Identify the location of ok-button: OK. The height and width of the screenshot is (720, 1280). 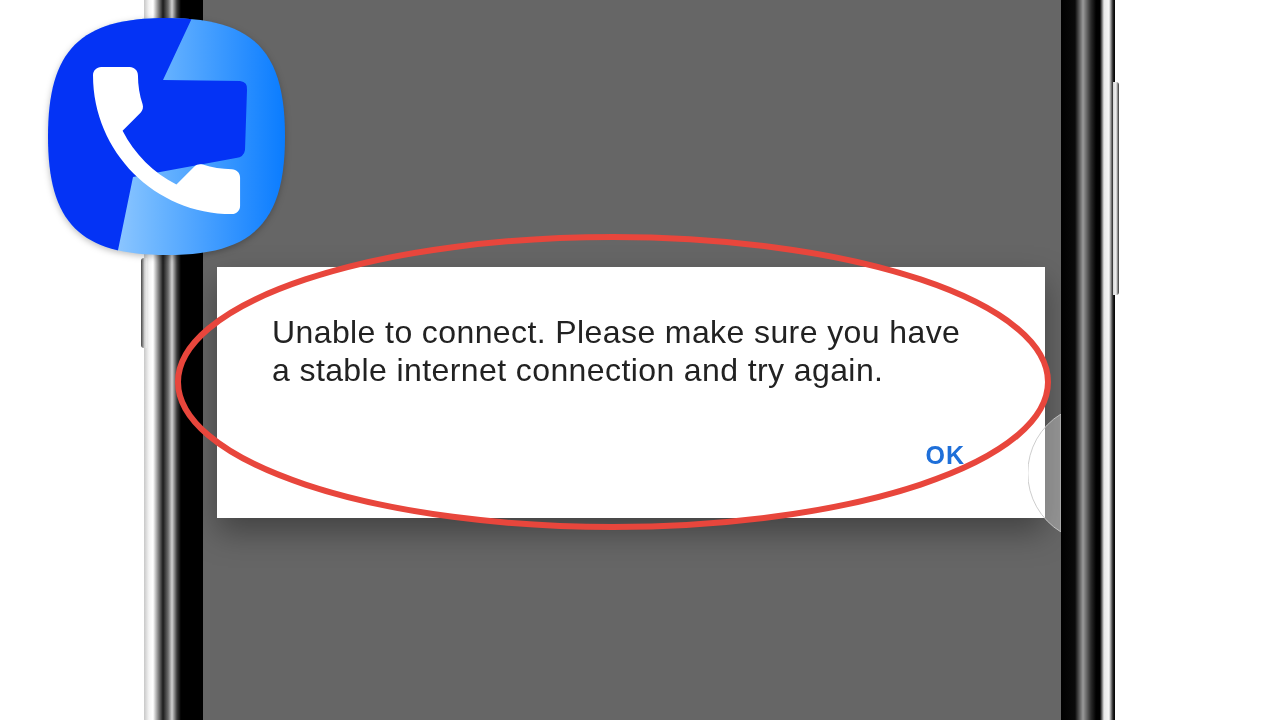
(945, 455).